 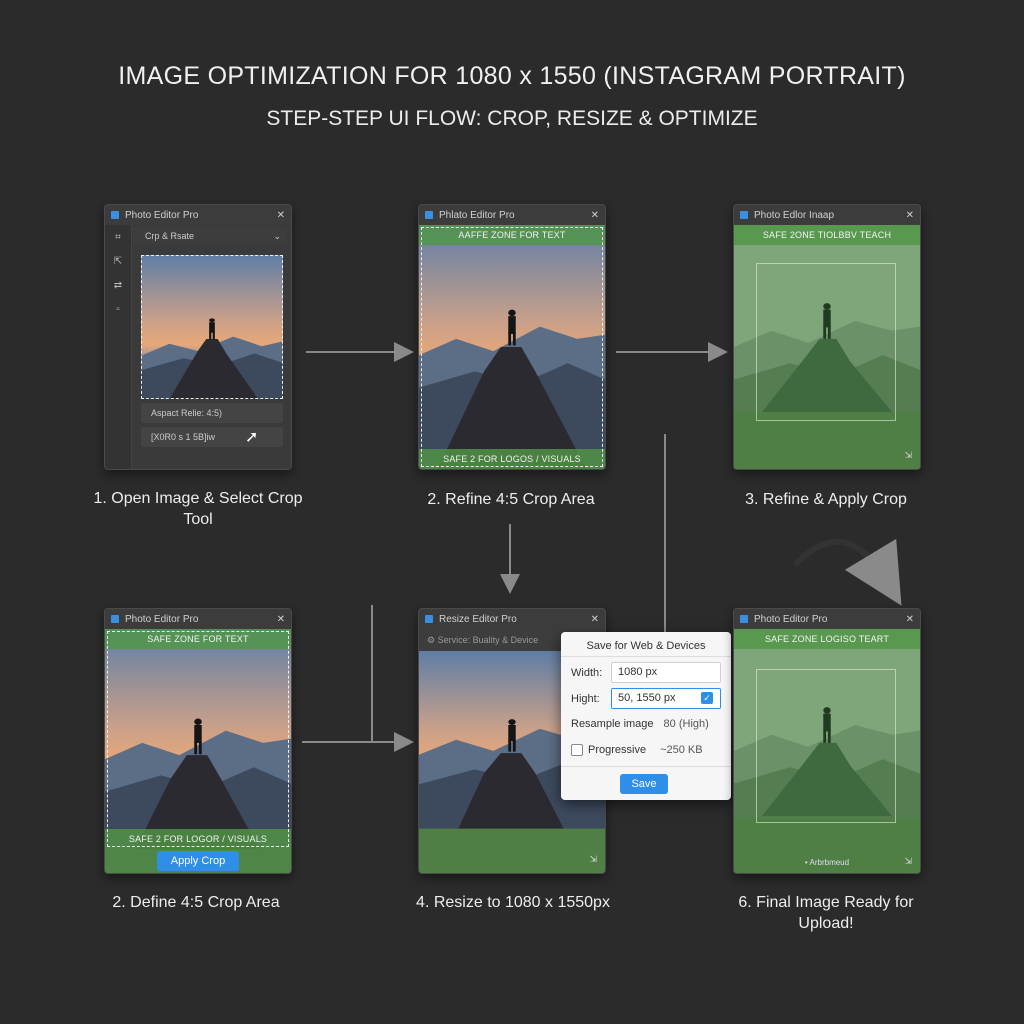 I want to click on height-label: Hight:, so click(x=585, y=698).